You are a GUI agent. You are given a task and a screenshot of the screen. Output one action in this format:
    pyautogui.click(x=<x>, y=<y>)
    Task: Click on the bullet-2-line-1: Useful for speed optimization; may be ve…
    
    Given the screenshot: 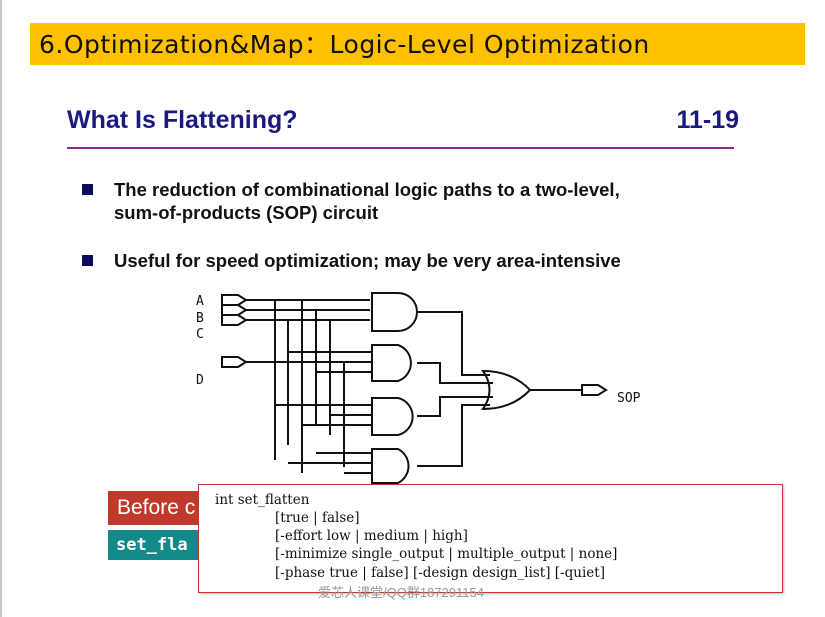 What is the action you would take?
    pyautogui.click(x=367, y=260)
    